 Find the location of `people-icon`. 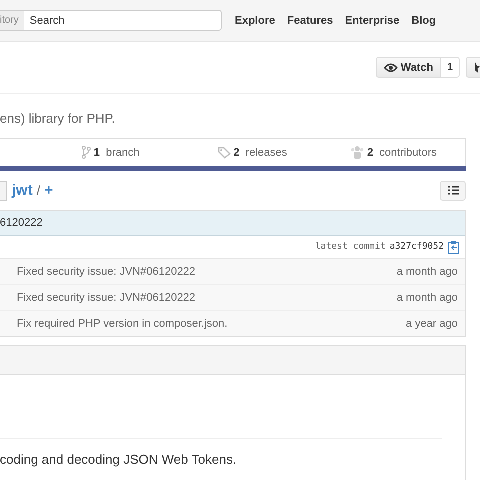

people-icon is located at coordinates (357, 152).